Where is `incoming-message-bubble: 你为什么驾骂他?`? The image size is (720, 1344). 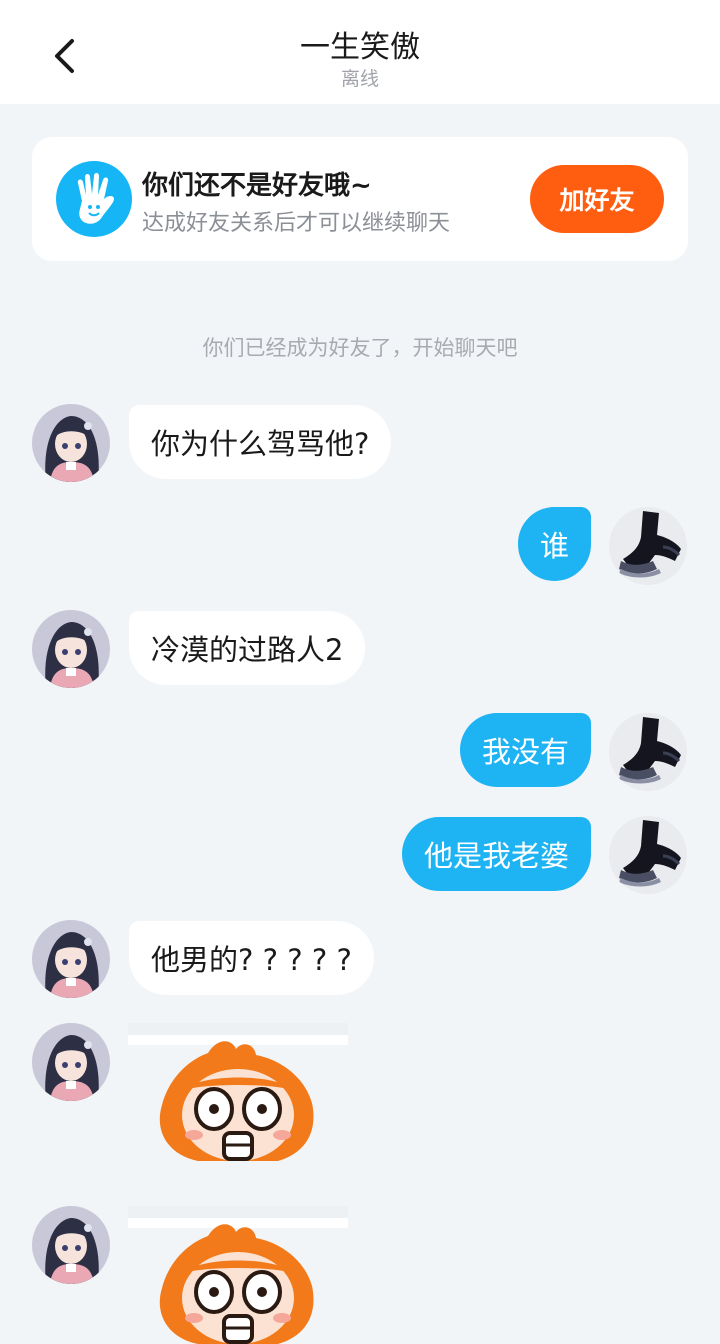
incoming-message-bubble: 你为什么驾骂他? is located at coordinates (260, 442).